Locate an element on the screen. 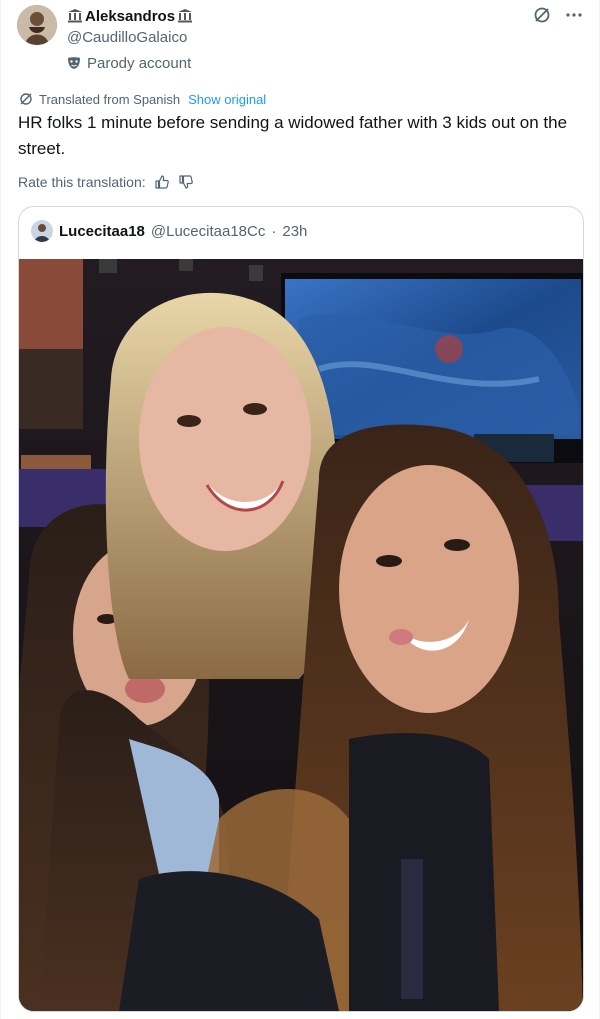 The height and width of the screenshot is (1019, 600). grok-translate-icon is located at coordinates (26, 99).